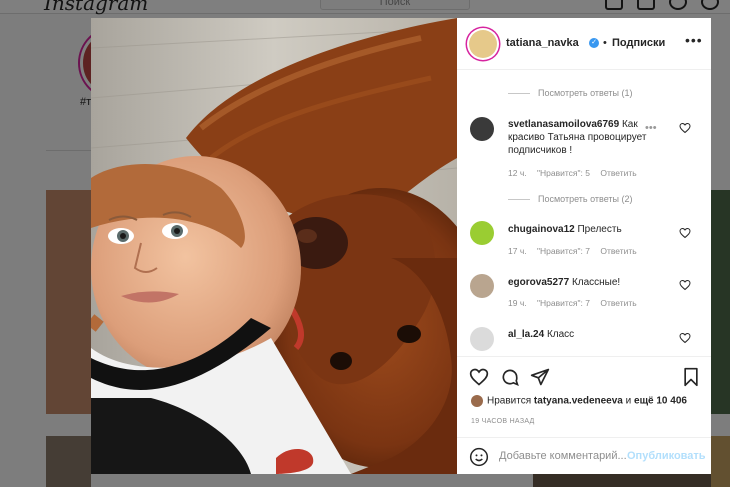  I want to click on comment-username: al_la.24, so click(526, 334).